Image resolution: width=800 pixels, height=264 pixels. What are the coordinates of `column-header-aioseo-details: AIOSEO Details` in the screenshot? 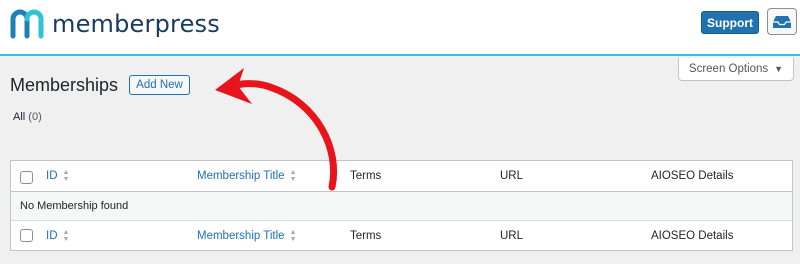 It's located at (692, 176).